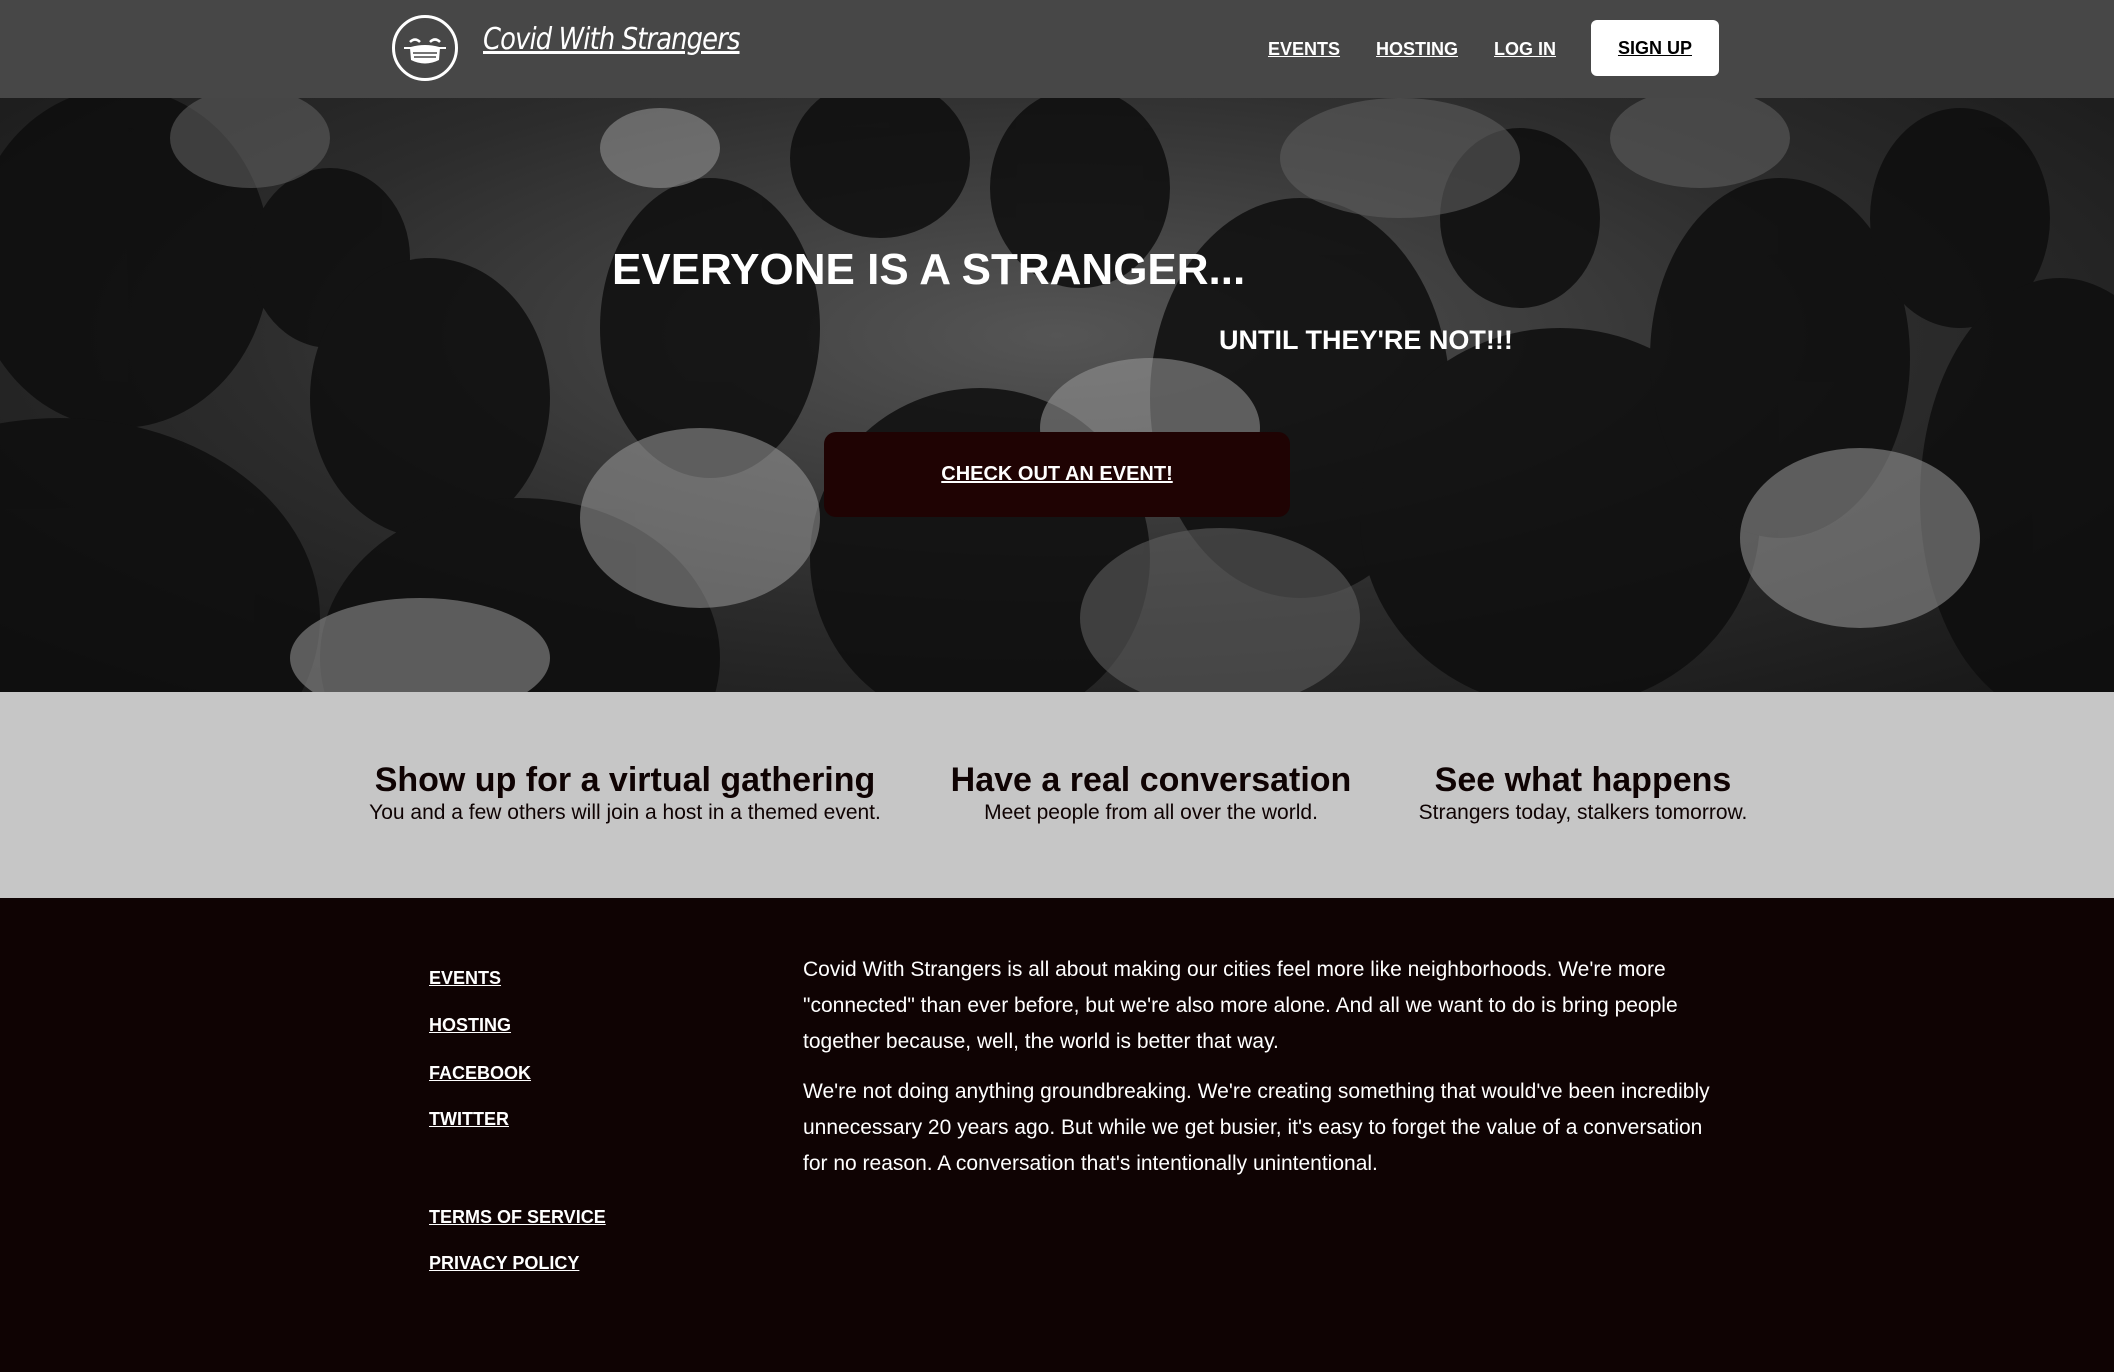  I want to click on feature-heading: See what happens, so click(1583, 780).